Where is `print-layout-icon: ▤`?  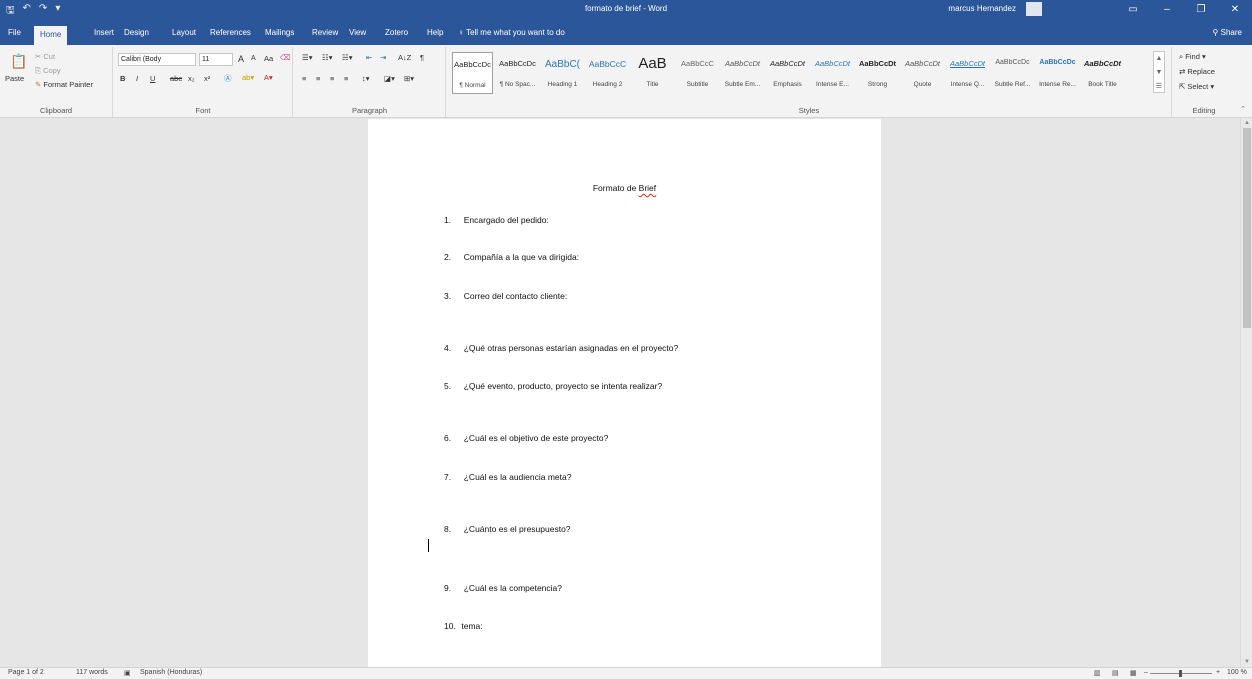
print-layout-icon: ▤ is located at coordinates (1115, 673).